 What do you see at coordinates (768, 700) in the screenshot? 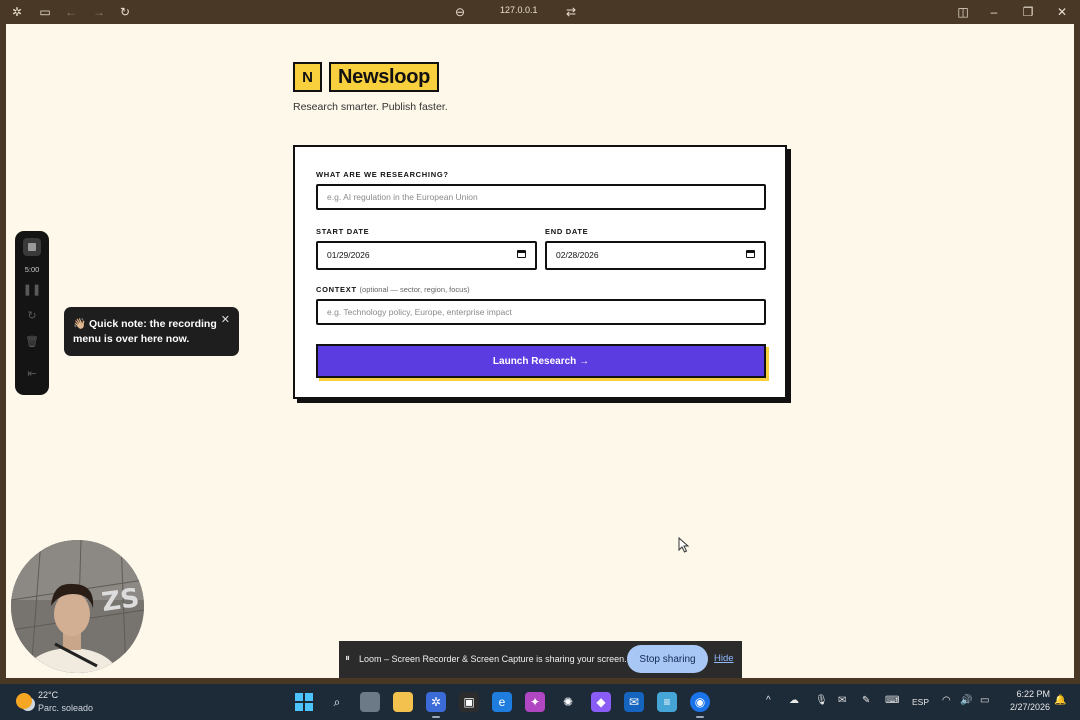
I see `show-hidden-icons-icon: ^` at bounding box center [768, 700].